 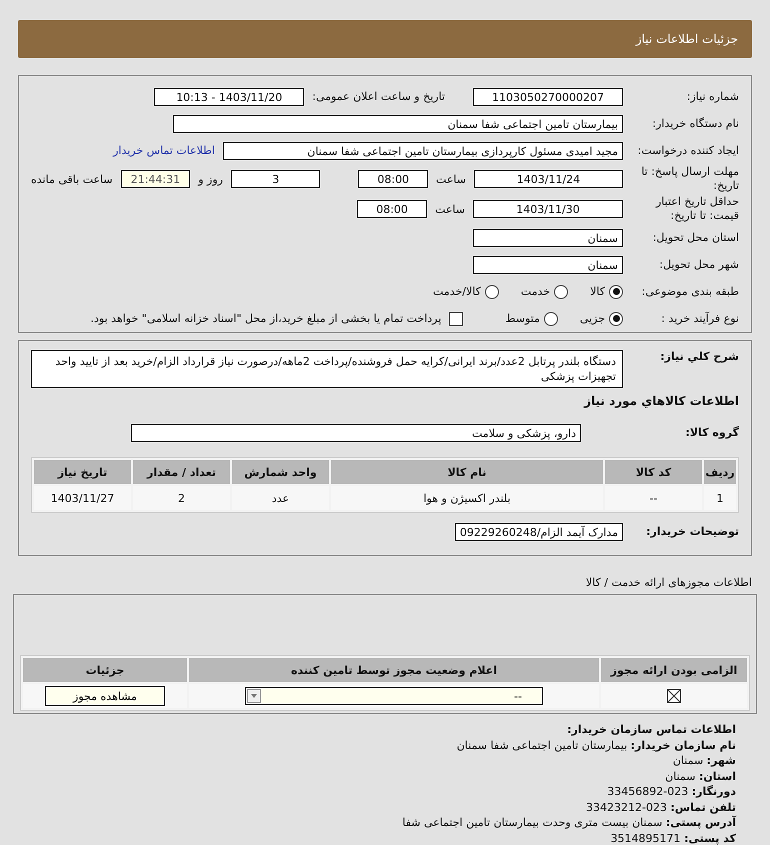 I want to click on field-label: مهلت ارسال پاسخ: تا تاریخ:, so click(x=689, y=179).